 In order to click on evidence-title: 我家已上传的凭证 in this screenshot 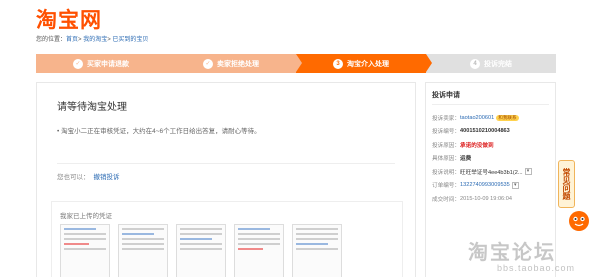, I will do `click(86, 216)`.